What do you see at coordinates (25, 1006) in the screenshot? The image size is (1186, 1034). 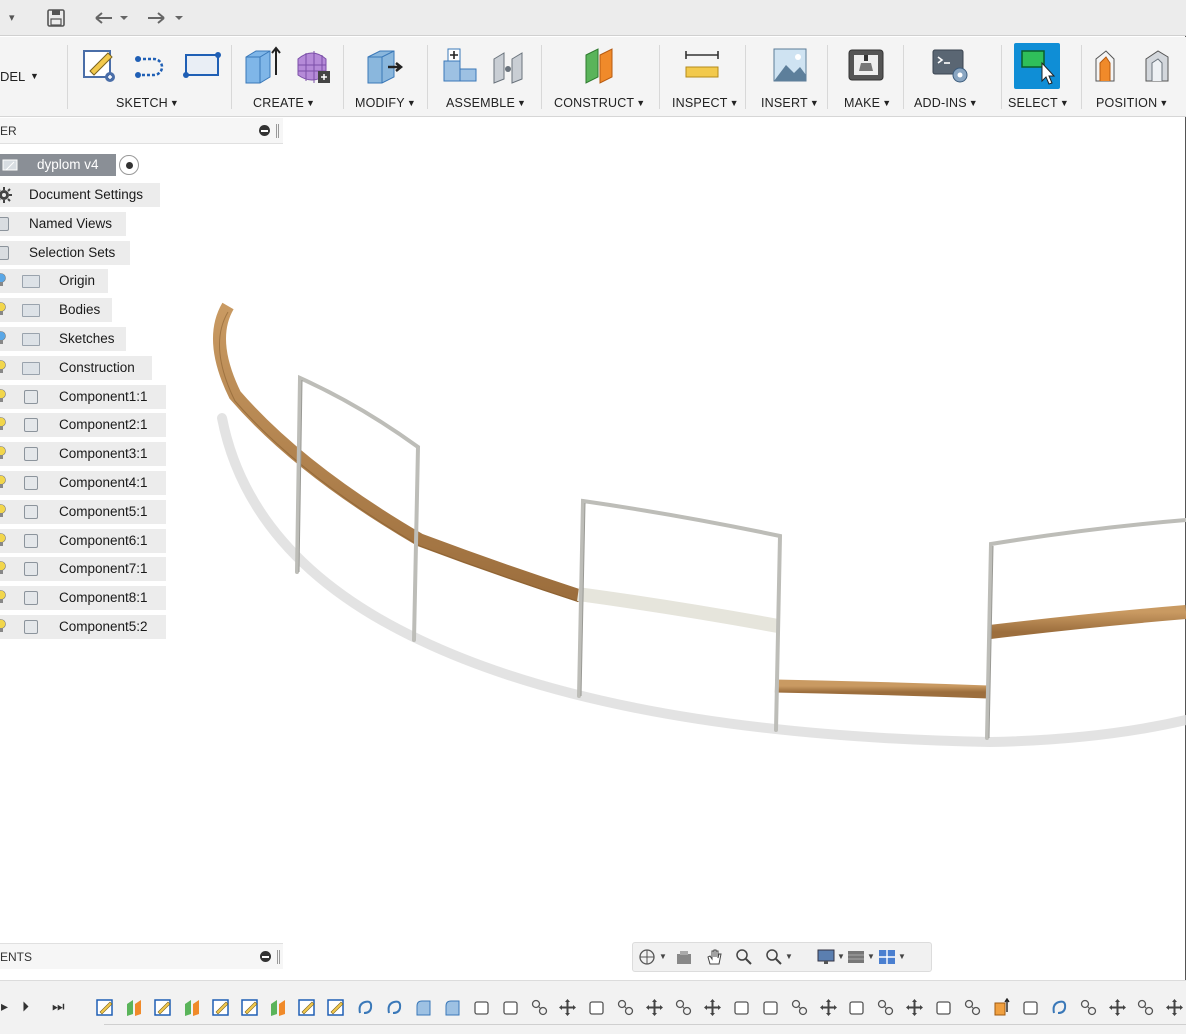 I see `step-forward-icon: ⏵` at bounding box center [25, 1006].